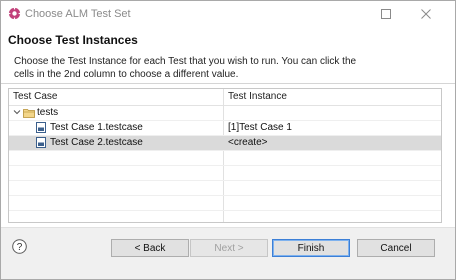 This screenshot has width=456, height=280. Describe the element at coordinates (78, 14) in the screenshot. I see `window-title: Choose ALM Test Set` at that location.